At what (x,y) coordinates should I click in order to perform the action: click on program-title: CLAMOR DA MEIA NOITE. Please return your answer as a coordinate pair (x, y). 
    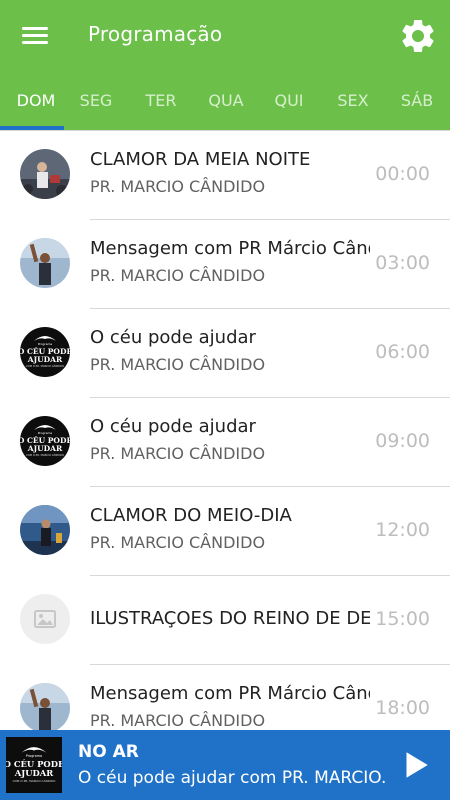
    Looking at the image, I should click on (200, 159).